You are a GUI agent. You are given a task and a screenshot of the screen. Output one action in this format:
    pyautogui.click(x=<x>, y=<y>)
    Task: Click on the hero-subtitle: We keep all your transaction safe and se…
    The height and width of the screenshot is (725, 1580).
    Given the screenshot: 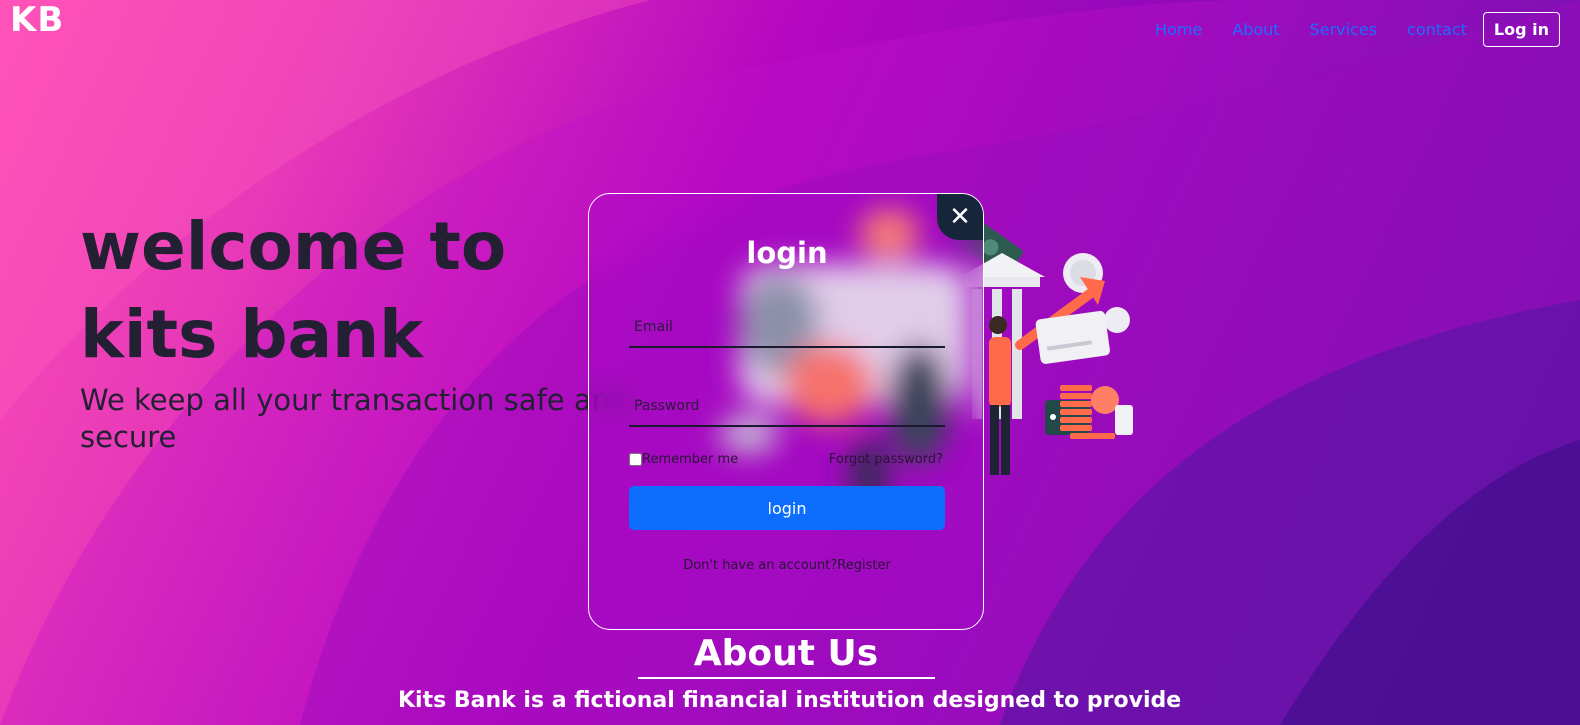 What is the action you would take?
    pyautogui.click(x=354, y=418)
    